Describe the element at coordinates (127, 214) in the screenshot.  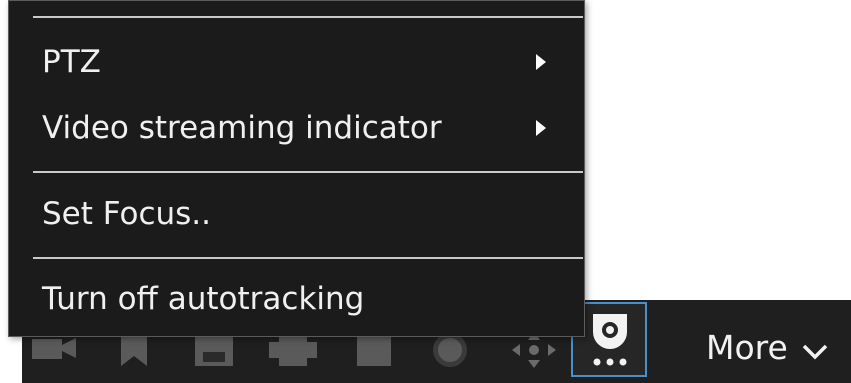
I see `menu-item-label: Set Focus..` at that location.